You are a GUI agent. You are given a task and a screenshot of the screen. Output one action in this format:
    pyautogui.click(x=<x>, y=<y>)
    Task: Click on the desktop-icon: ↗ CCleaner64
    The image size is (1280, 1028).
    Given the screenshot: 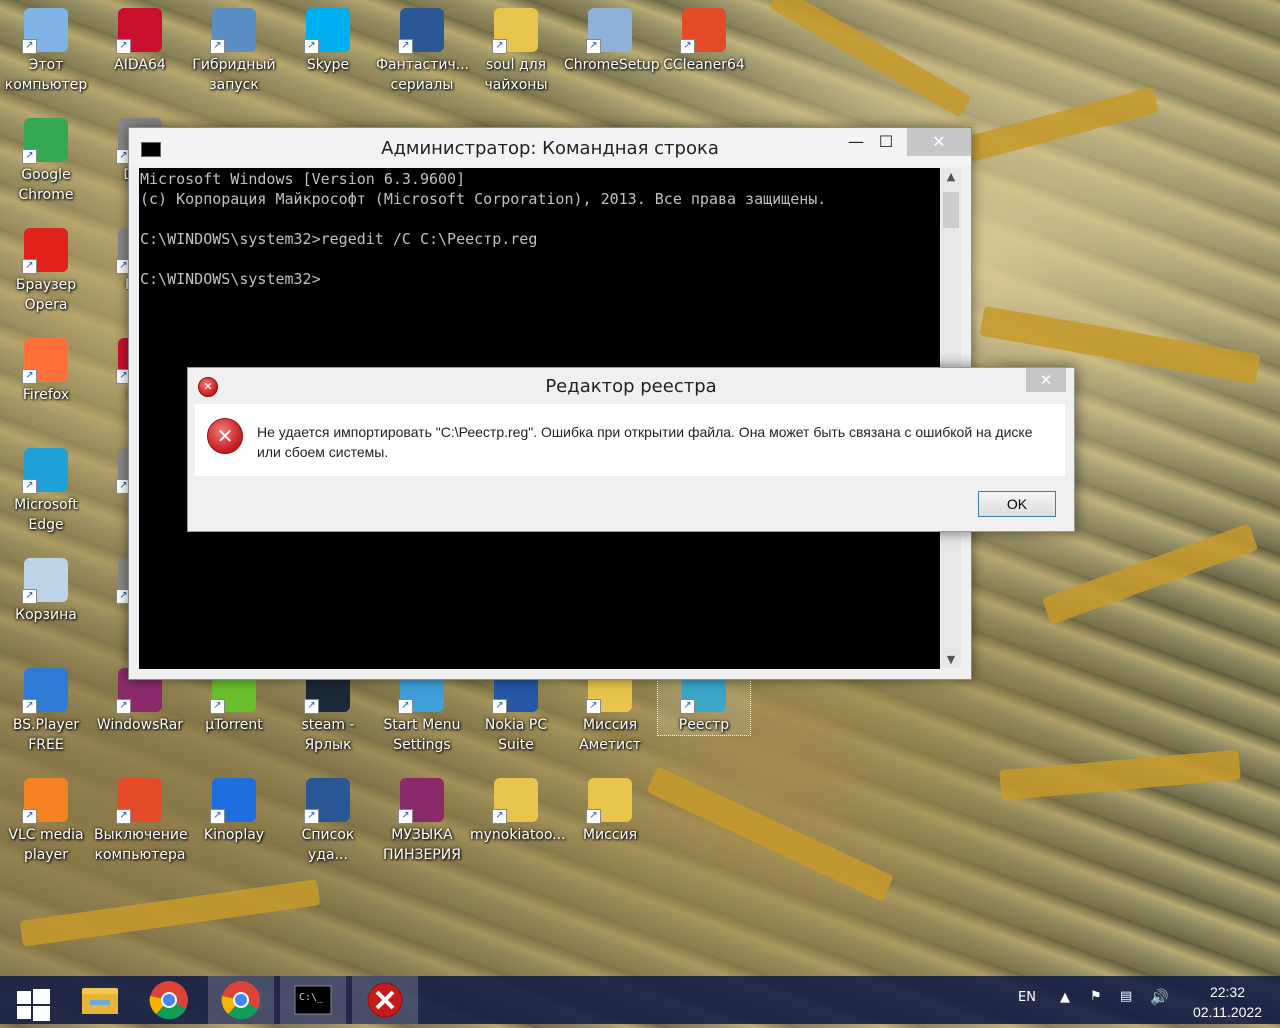 What is the action you would take?
    pyautogui.click(x=704, y=41)
    